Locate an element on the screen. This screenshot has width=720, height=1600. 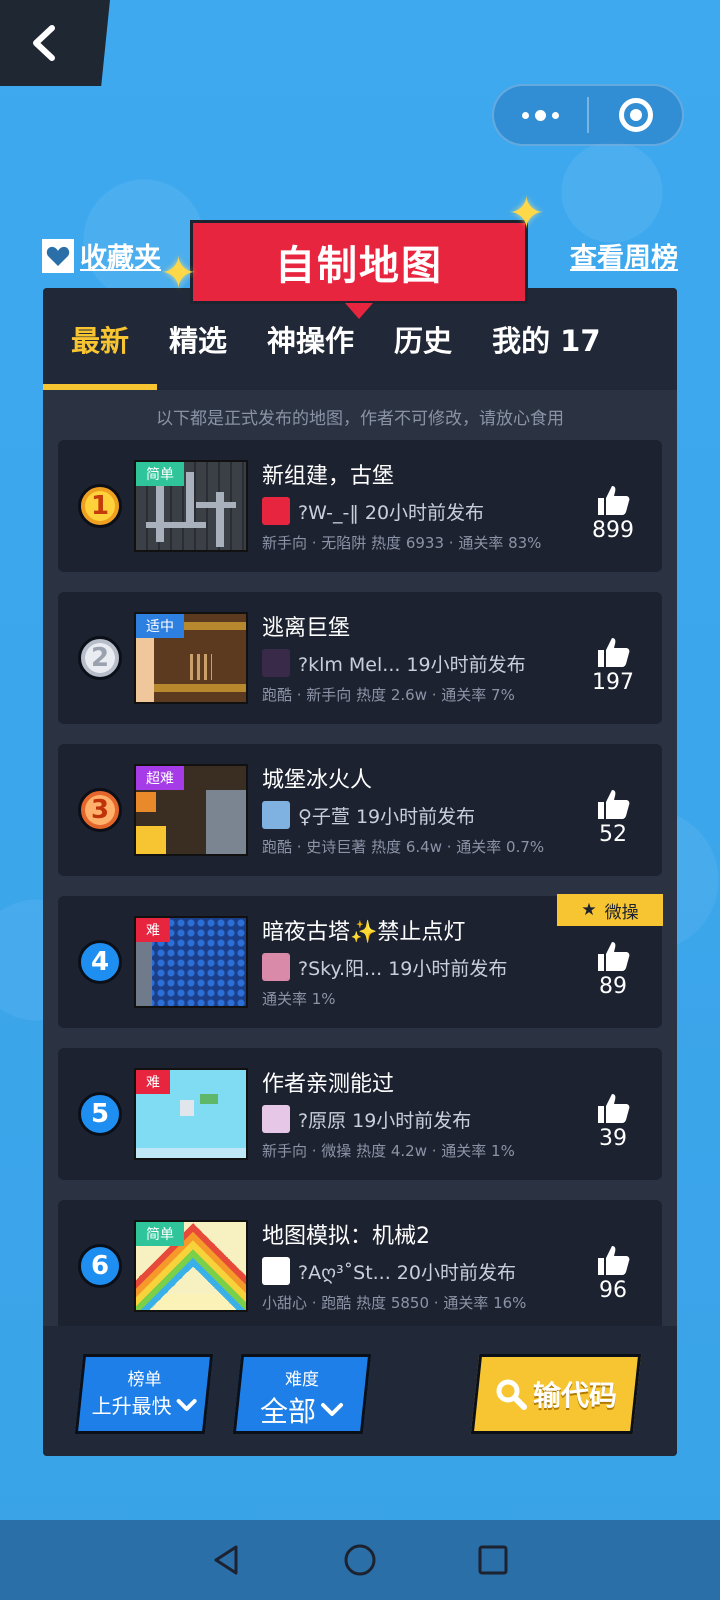
tab-latest: 最新 is located at coordinates (100, 339).